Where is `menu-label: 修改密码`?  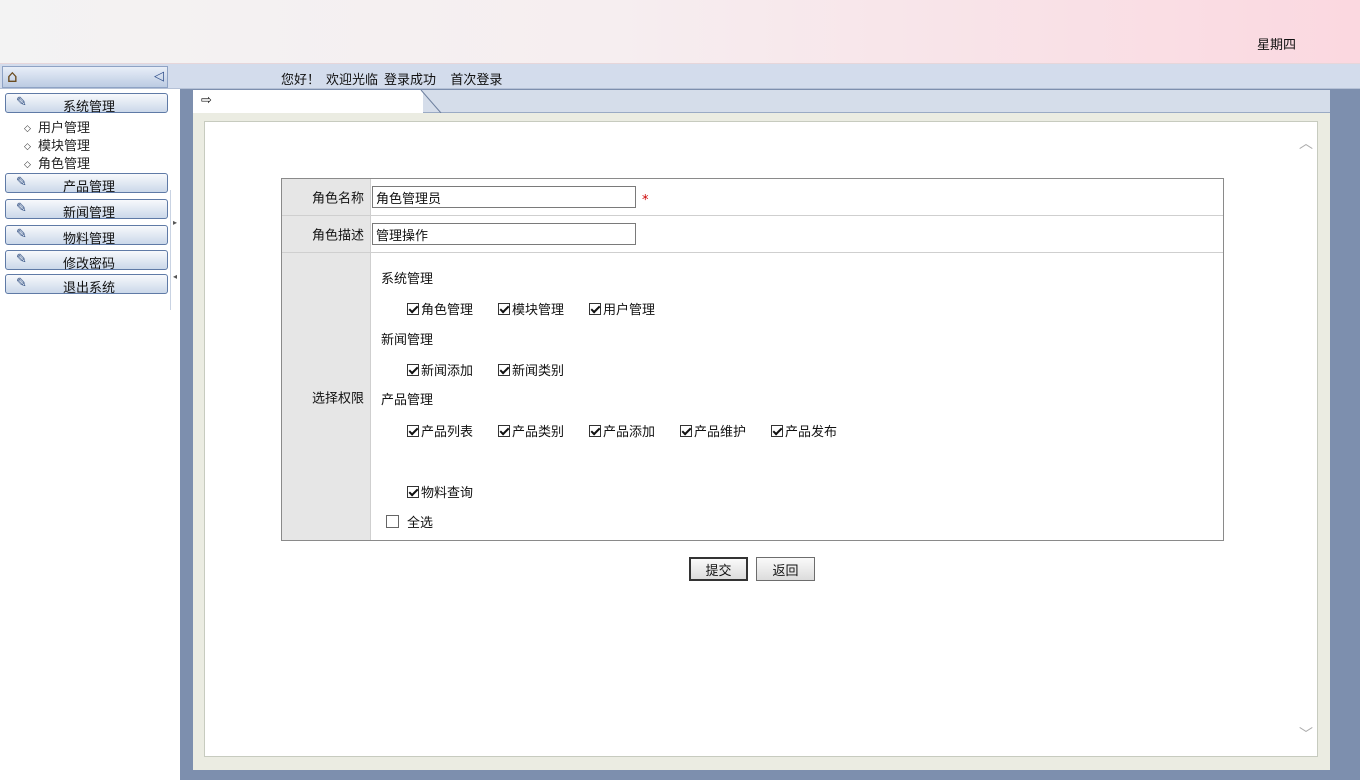 menu-label: 修改密码 is located at coordinates (89, 264).